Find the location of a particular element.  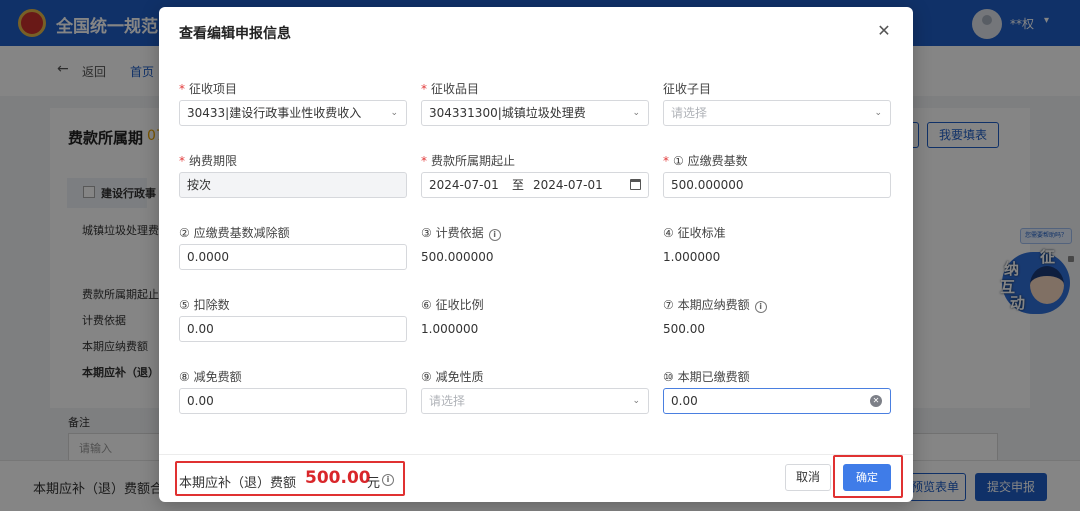

payment-term-value: 按次 is located at coordinates (199, 185).